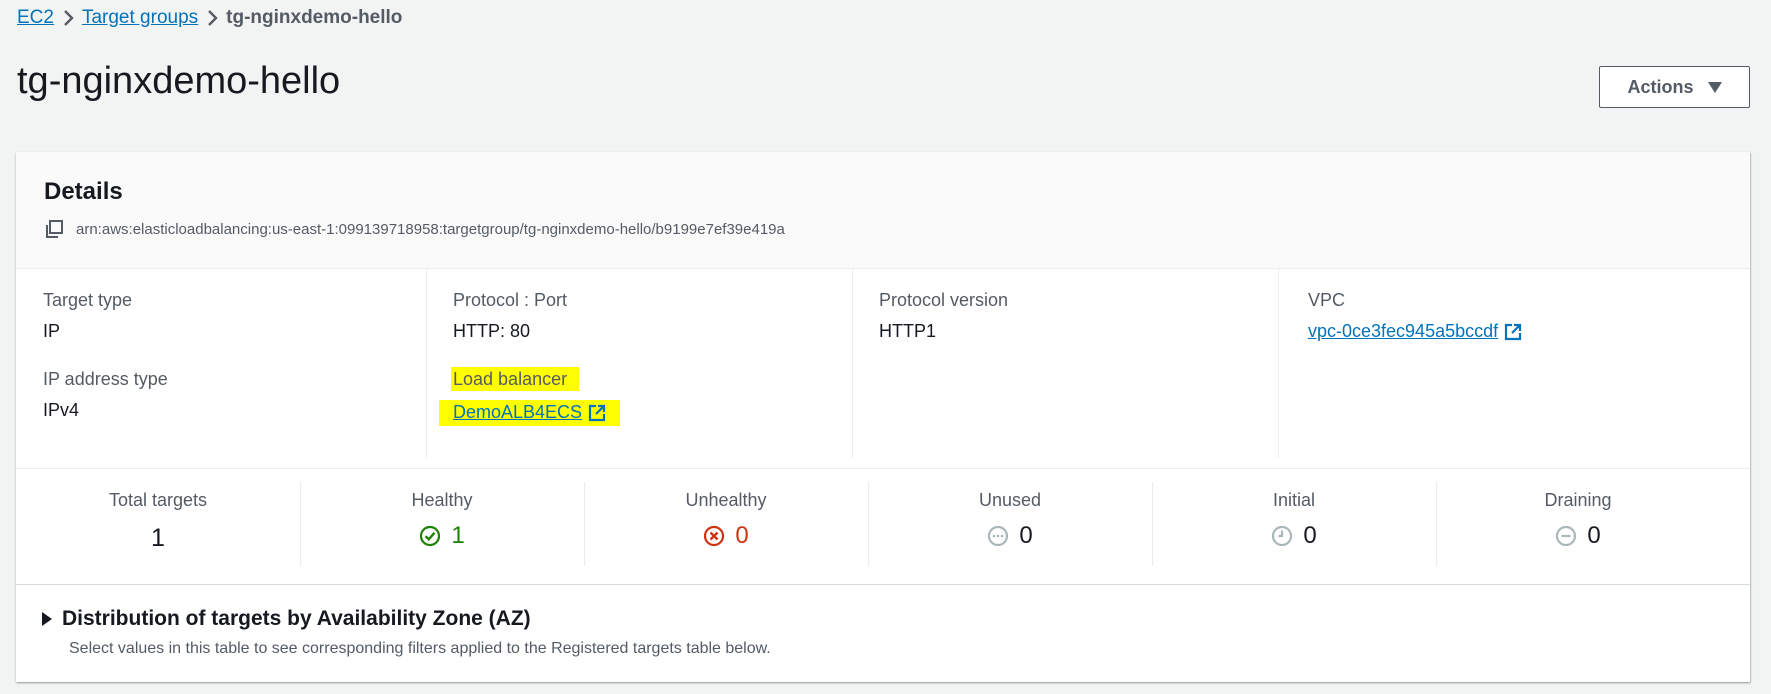  Describe the element at coordinates (61, 410) in the screenshot. I see `ip-address-type-value: IPv4` at that location.